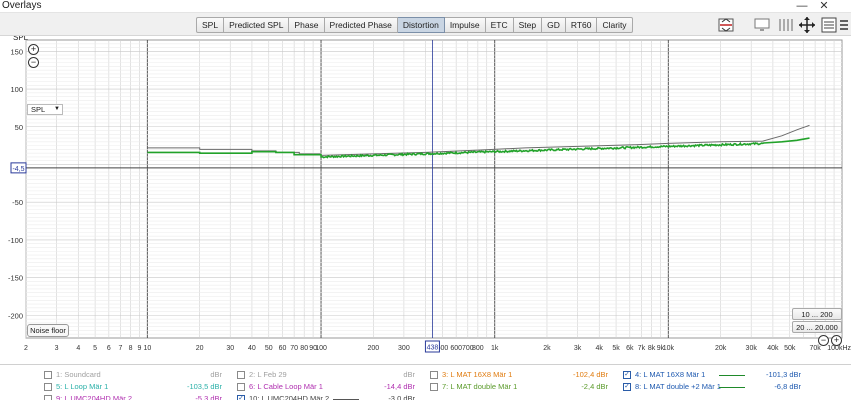 The height and width of the screenshot is (400, 851). Describe the element at coordinates (57, 109) in the screenshot. I see `chevron-down-icon: ▼` at that location.